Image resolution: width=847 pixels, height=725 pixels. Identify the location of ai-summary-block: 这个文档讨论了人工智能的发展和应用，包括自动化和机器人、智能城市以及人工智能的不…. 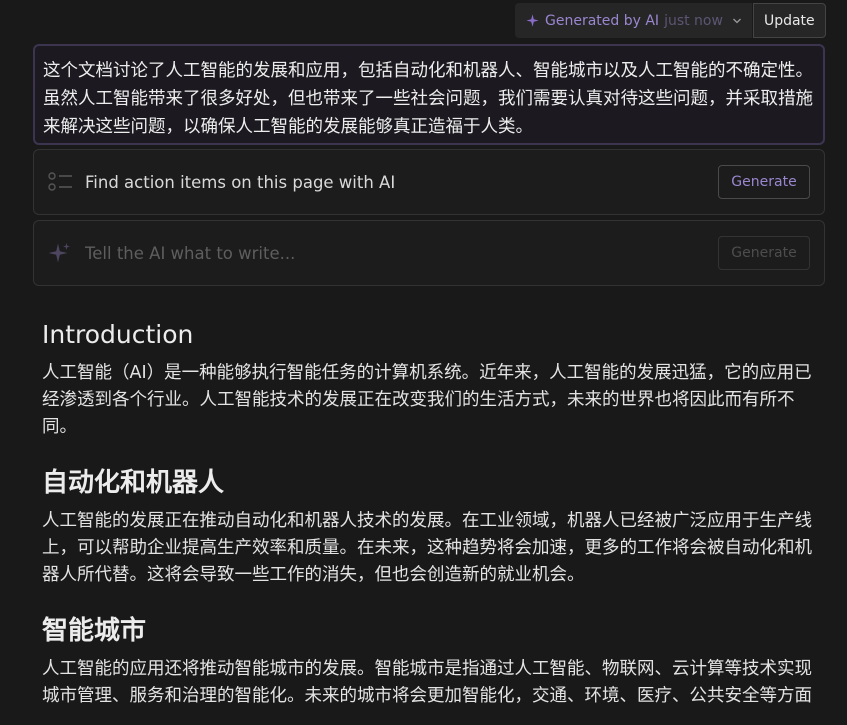
(429, 94).